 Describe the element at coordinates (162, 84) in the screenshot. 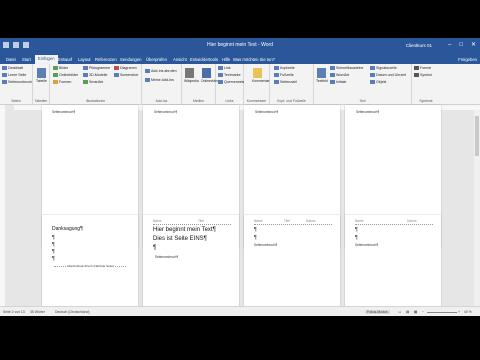

I see `group-addins: Add-Ins abrufen Meine Add-Ins Add-Ins` at that location.